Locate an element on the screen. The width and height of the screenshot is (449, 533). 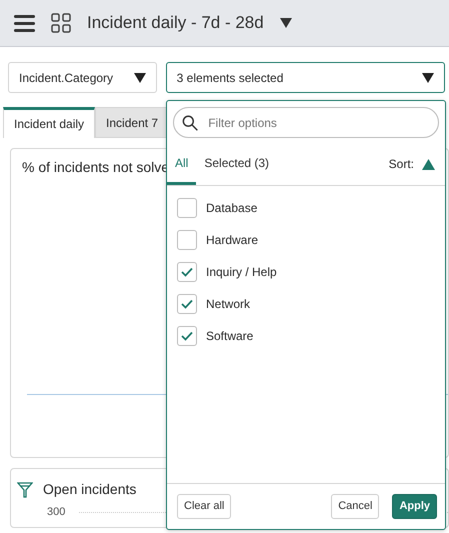
sort-ascending-icon is located at coordinates (428, 164).